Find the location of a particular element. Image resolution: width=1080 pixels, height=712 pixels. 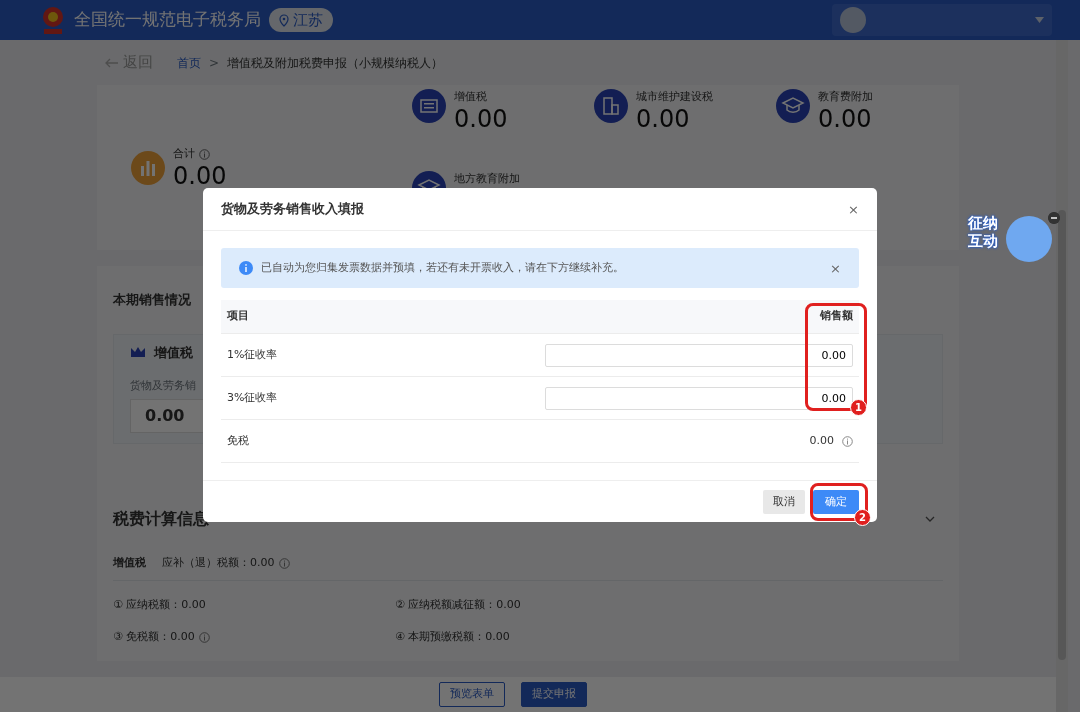

column-header: 销售额 is located at coordinates (836, 316).